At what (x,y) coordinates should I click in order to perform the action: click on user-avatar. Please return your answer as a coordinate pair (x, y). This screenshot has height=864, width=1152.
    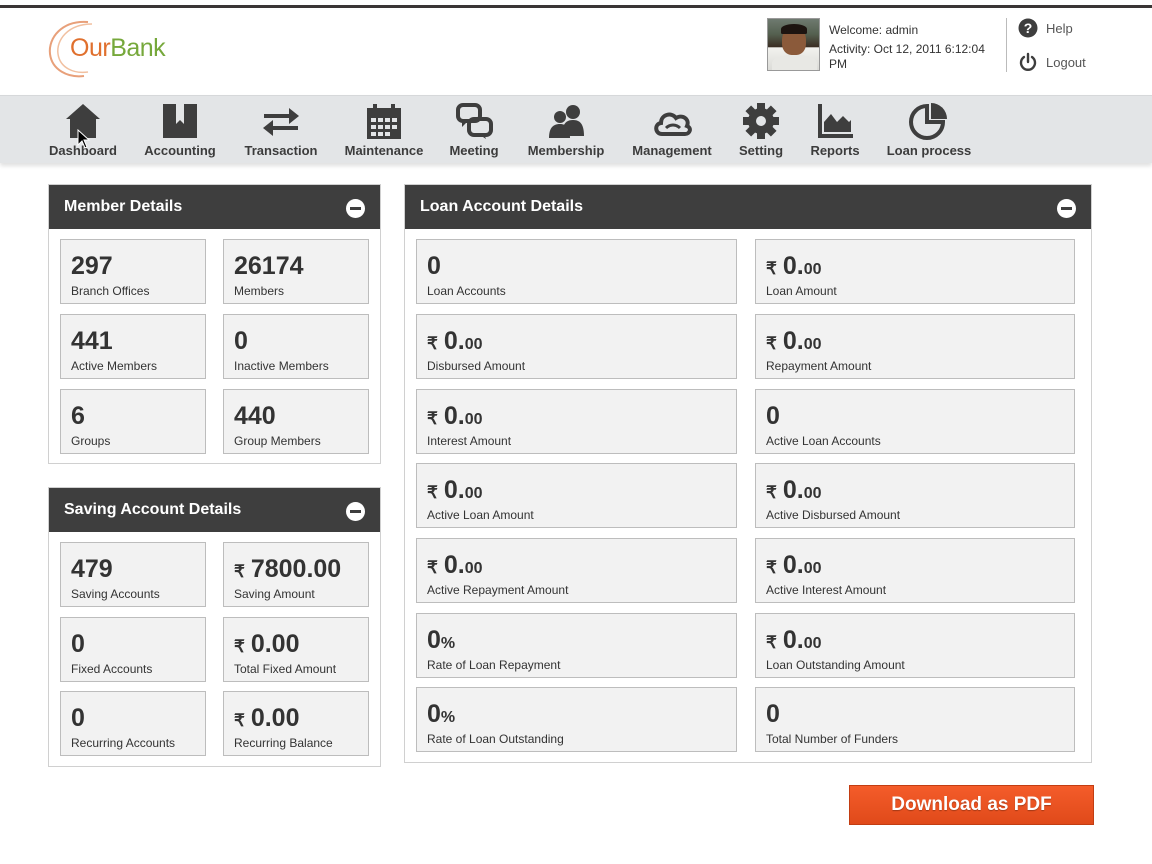
    Looking at the image, I should click on (793, 44).